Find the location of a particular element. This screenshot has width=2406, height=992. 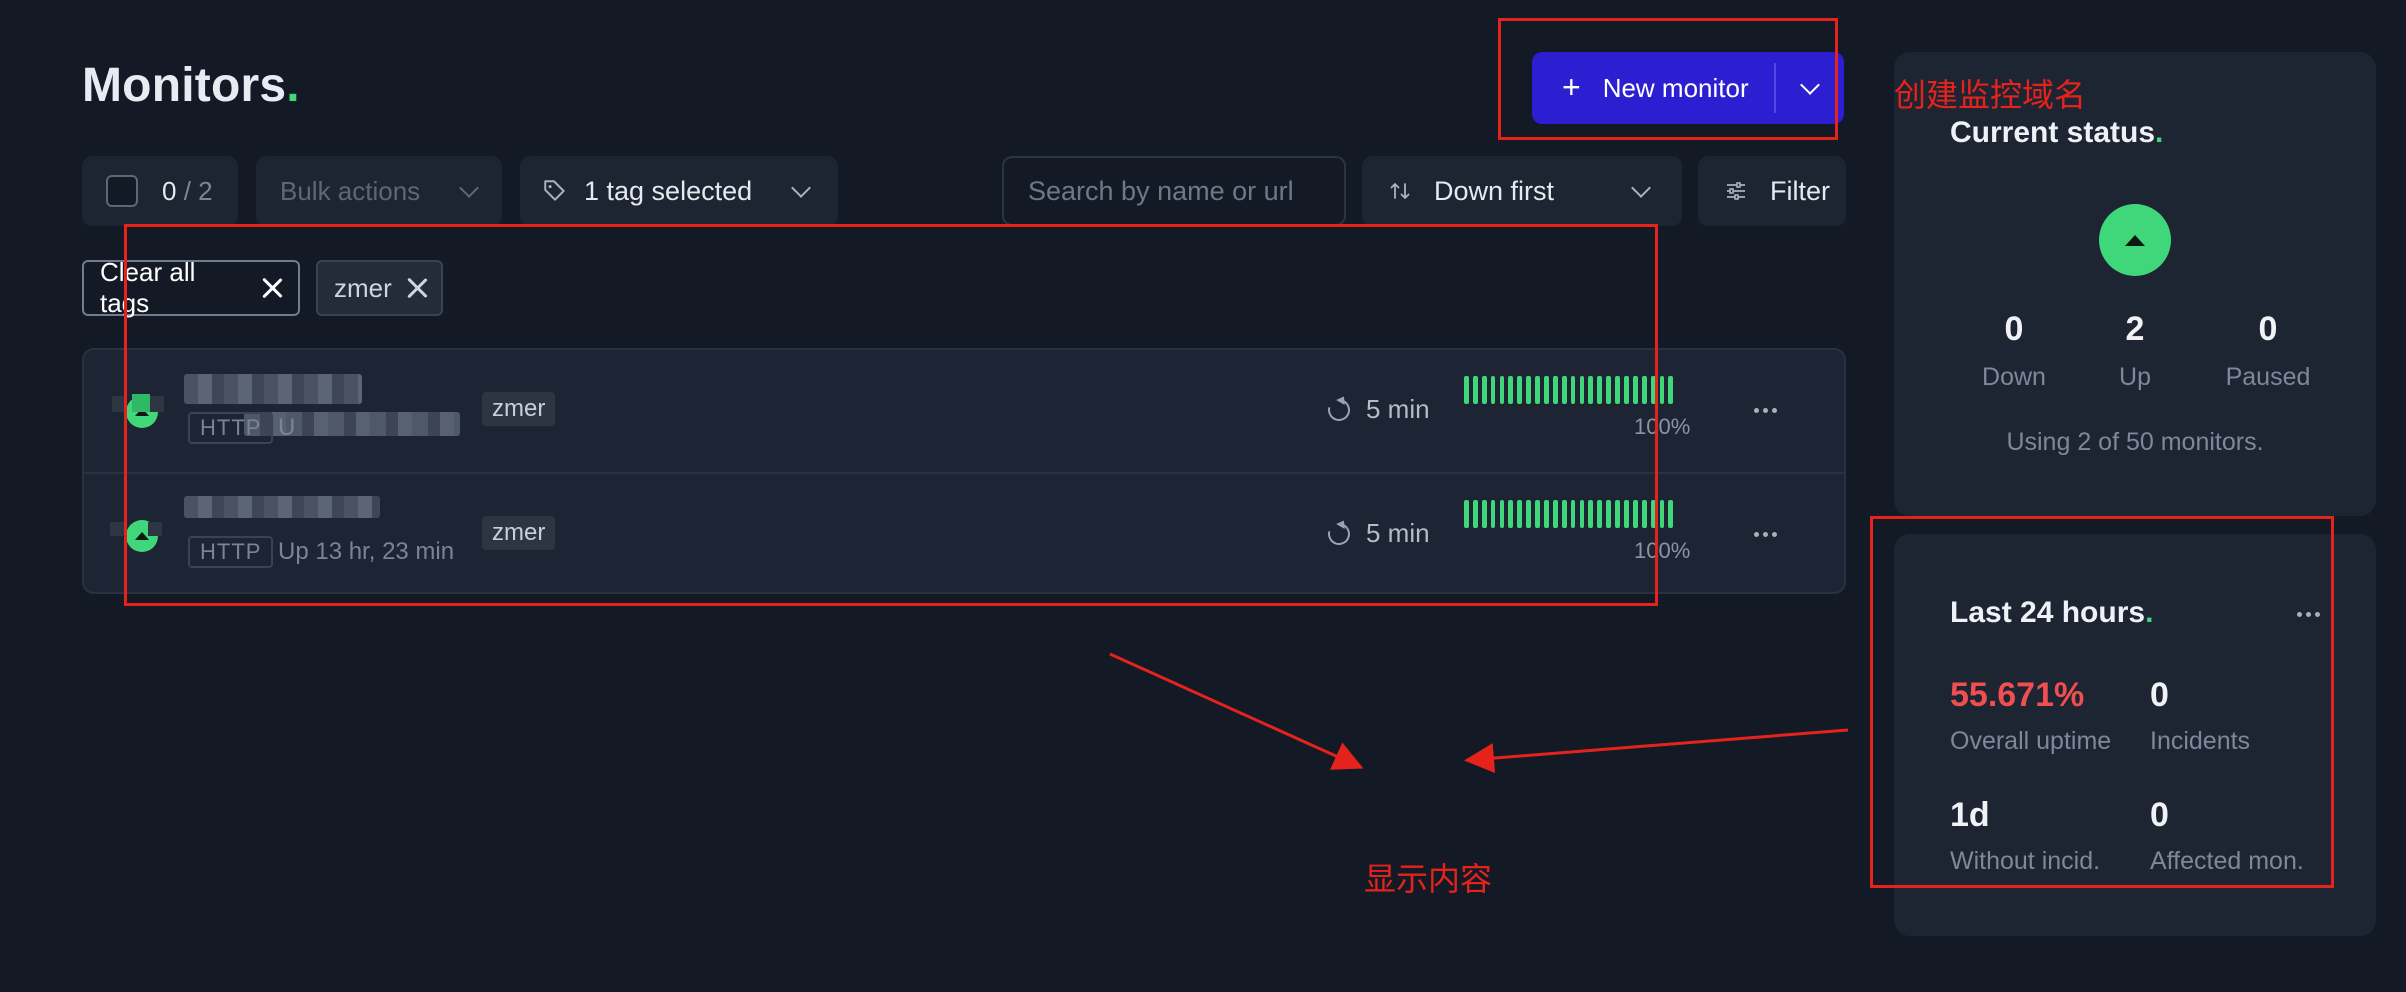

sort-label: Down first is located at coordinates (1494, 190).